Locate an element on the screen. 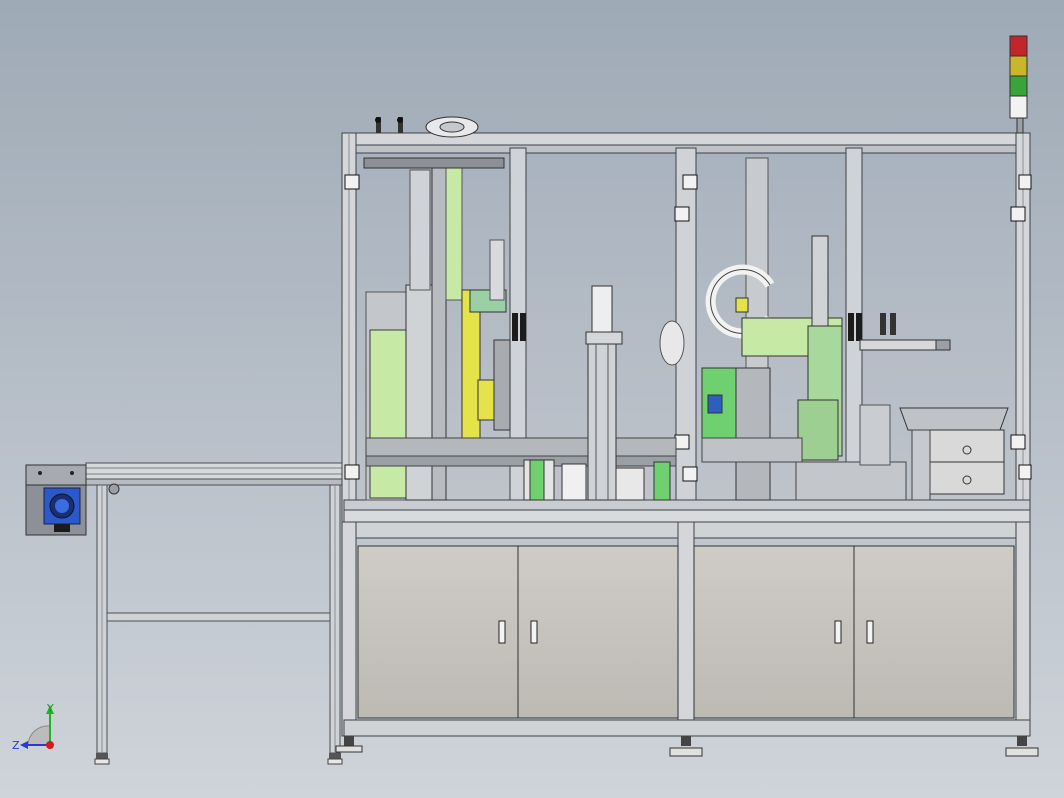 This screenshot has width=1064, height=798. triad-y-label: Y is located at coordinates (50, 708).